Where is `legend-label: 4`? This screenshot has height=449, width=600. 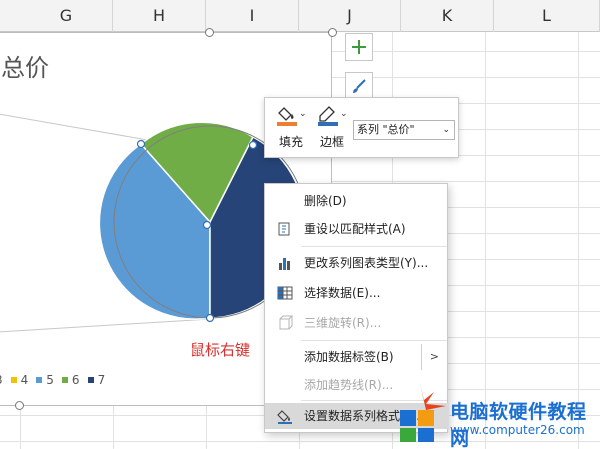
legend-label: 4 is located at coordinates (24, 380).